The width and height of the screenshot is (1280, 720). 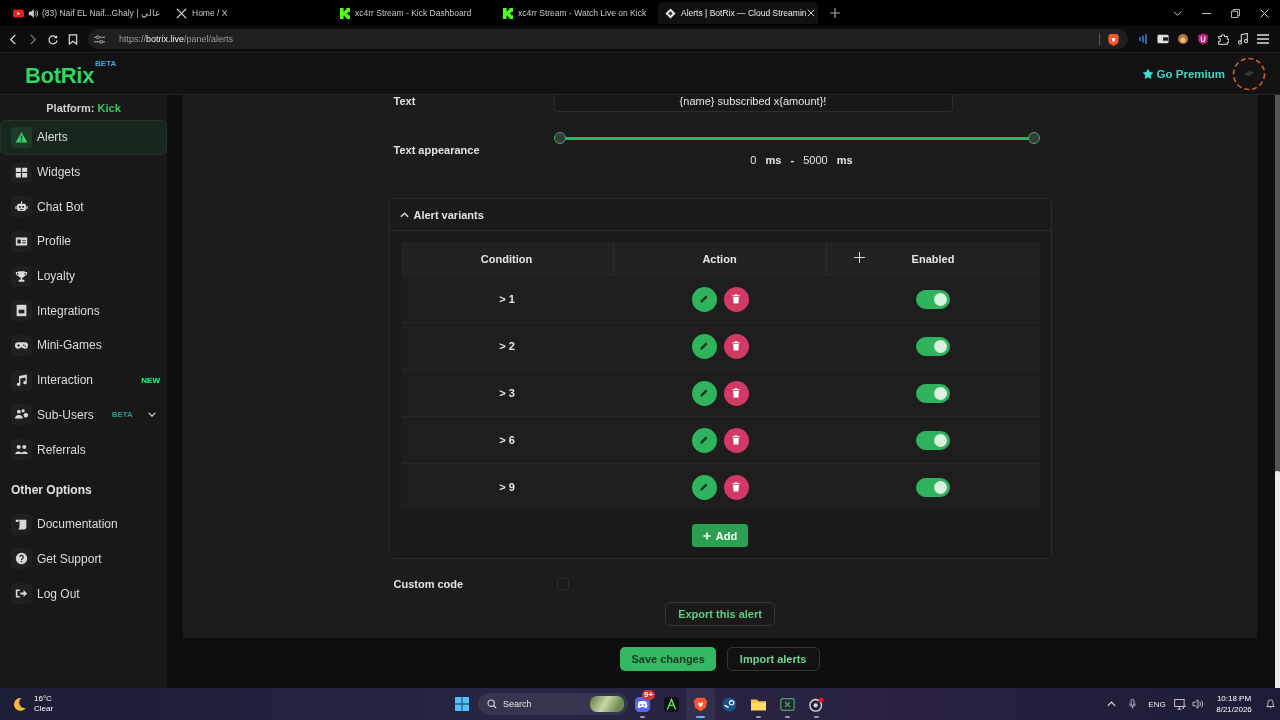 What do you see at coordinates (21, 241) in the screenshot?
I see `id-card-icon` at bounding box center [21, 241].